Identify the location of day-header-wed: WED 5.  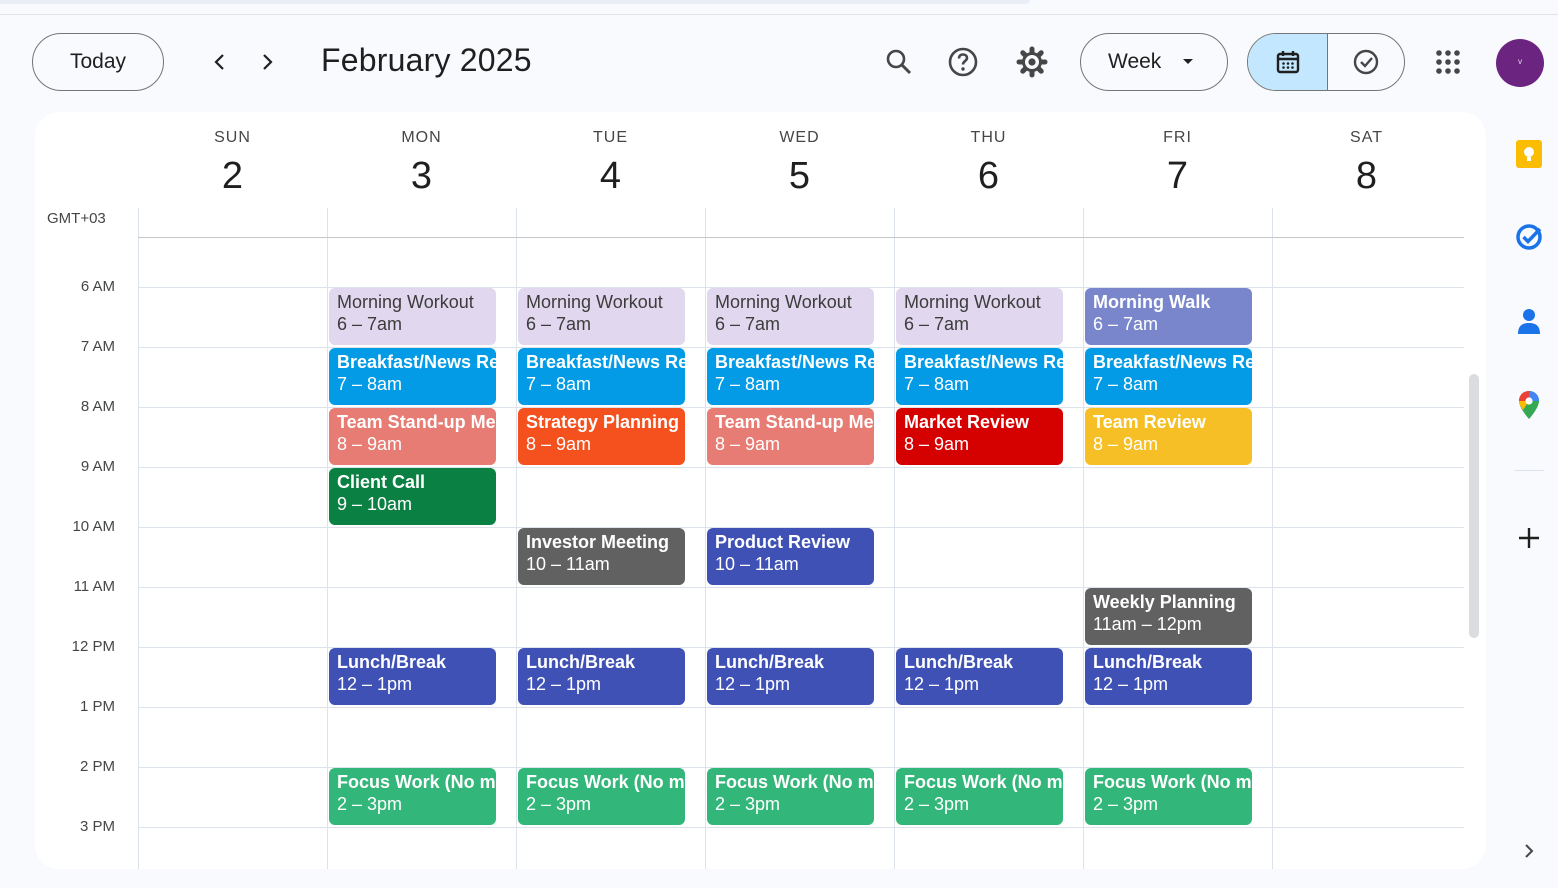
(799, 162).